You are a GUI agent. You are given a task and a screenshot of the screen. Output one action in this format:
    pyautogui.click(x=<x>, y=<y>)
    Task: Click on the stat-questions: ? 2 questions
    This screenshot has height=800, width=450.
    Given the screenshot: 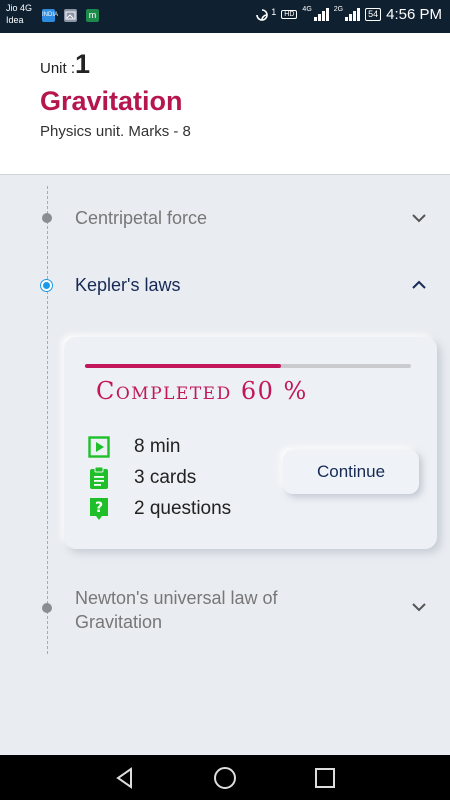 What is the action you would take?
    pyautogui.click(x=159, y=509)
    